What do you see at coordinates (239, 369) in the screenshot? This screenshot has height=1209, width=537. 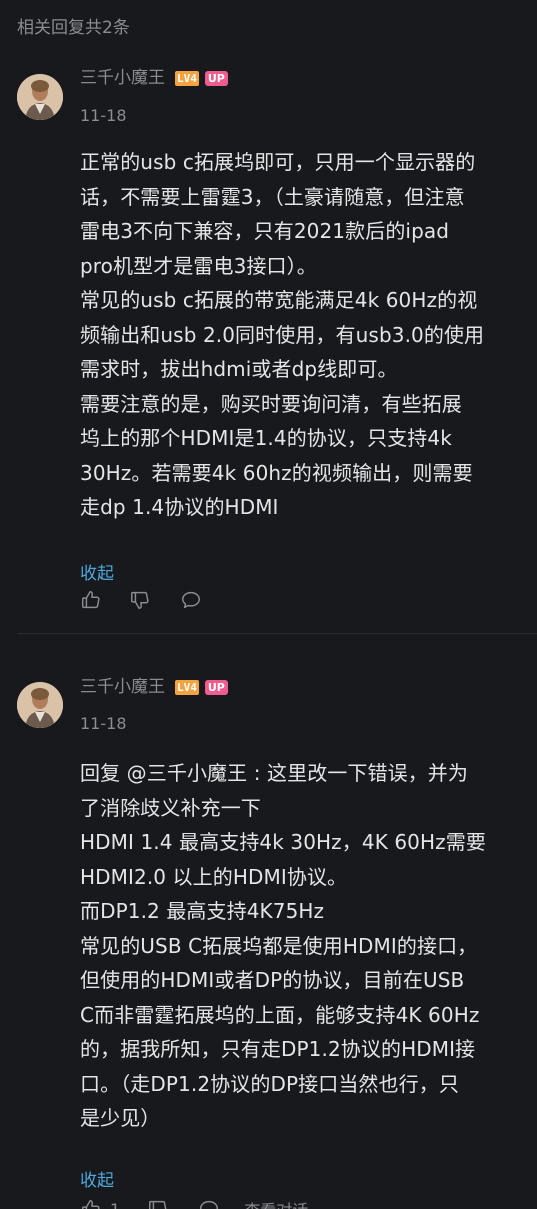 I see `comment-line: 需求时，拔出hdmi或者dp线即可。` at bounding box center [239, 369].